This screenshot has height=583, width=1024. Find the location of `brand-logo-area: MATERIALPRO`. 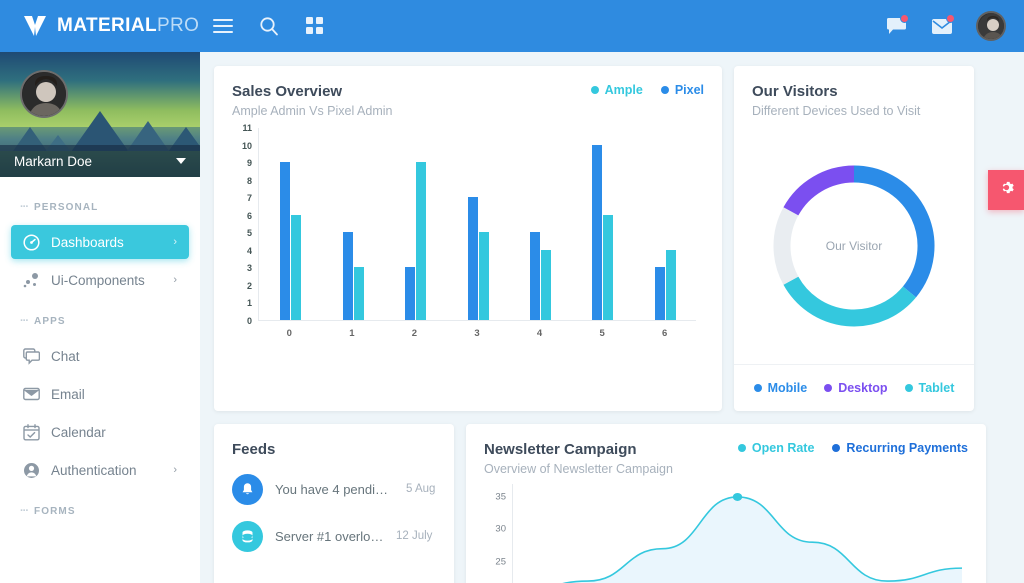

brand-logo-area: MATERIALPRO is located at coordinates (100, 26).